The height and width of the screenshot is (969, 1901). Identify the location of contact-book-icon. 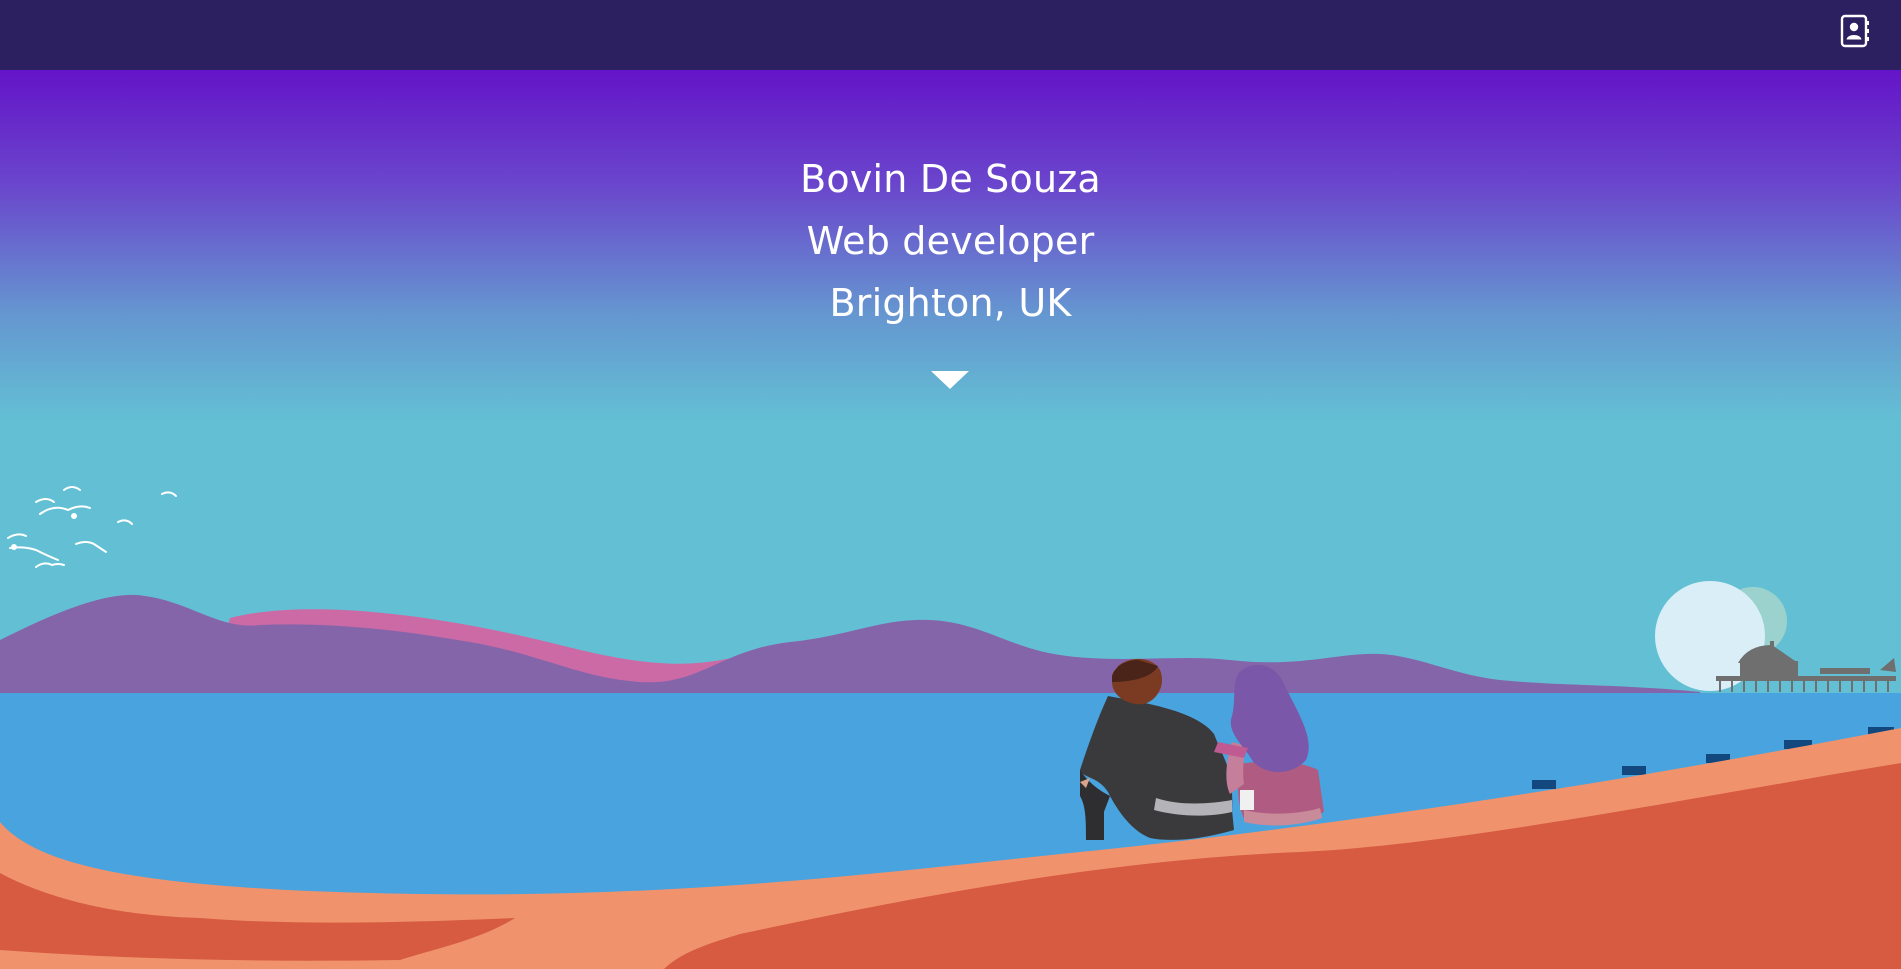
(1854, 31).